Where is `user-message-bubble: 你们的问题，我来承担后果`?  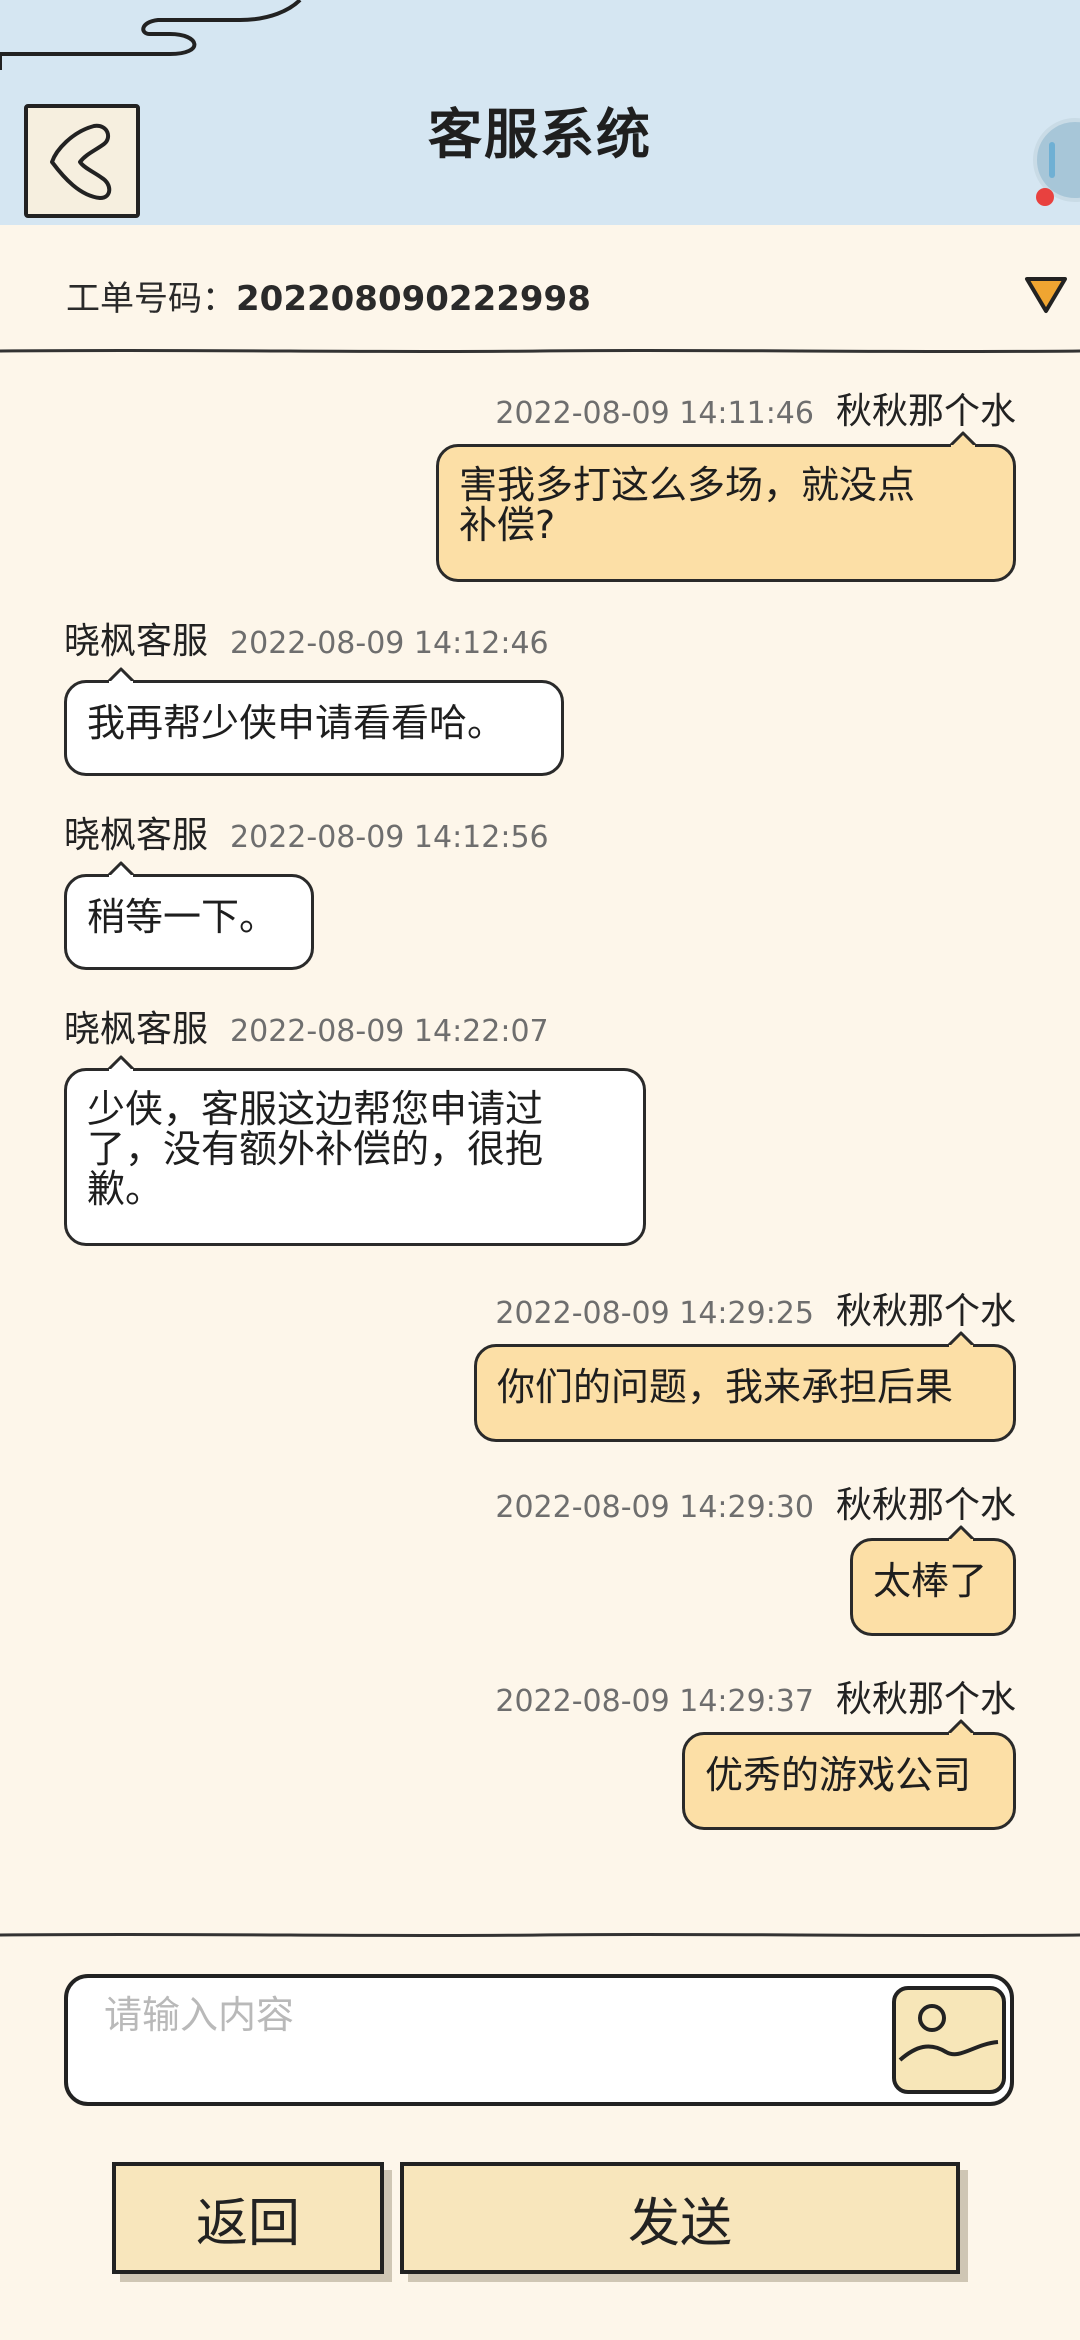
user-message-bubble: 你们的问题，我来承担后果 is located at coordinates (745, 1386).